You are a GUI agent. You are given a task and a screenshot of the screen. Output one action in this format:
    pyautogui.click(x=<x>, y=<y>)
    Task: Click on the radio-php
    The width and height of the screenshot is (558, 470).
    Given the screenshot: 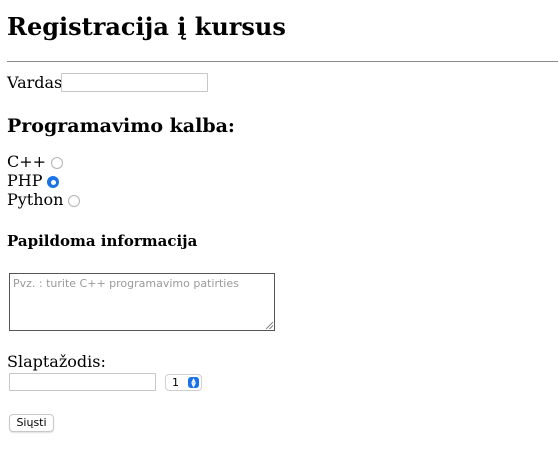 What is the action you would take?
    pyautogui.click(x=53, y=182)
    